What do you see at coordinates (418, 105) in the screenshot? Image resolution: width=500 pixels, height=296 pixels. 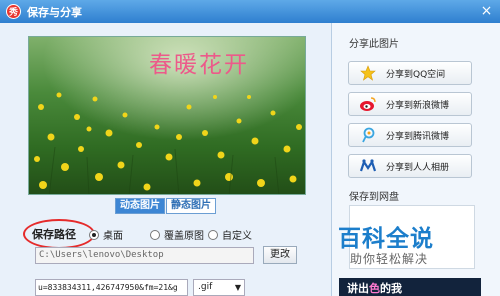 I see `share-label: 分享到新浪微博` at bounding box center [418, 105].